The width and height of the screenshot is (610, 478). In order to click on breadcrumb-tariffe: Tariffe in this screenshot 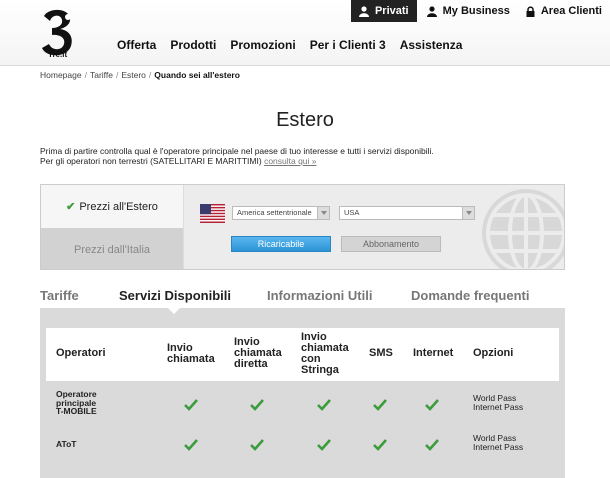, I will do `click(101, 75)`.